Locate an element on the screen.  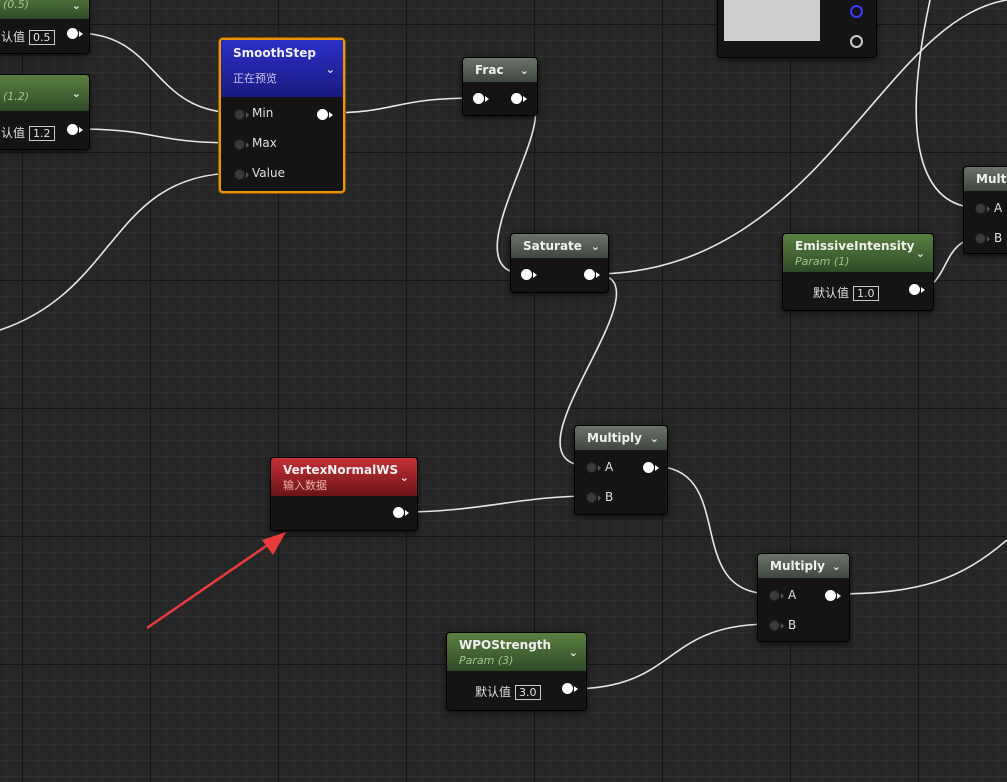
vertex-normal-ws-node: VertexNormalWS 输入数据 ⌄ is located at coordinates (344, 494).